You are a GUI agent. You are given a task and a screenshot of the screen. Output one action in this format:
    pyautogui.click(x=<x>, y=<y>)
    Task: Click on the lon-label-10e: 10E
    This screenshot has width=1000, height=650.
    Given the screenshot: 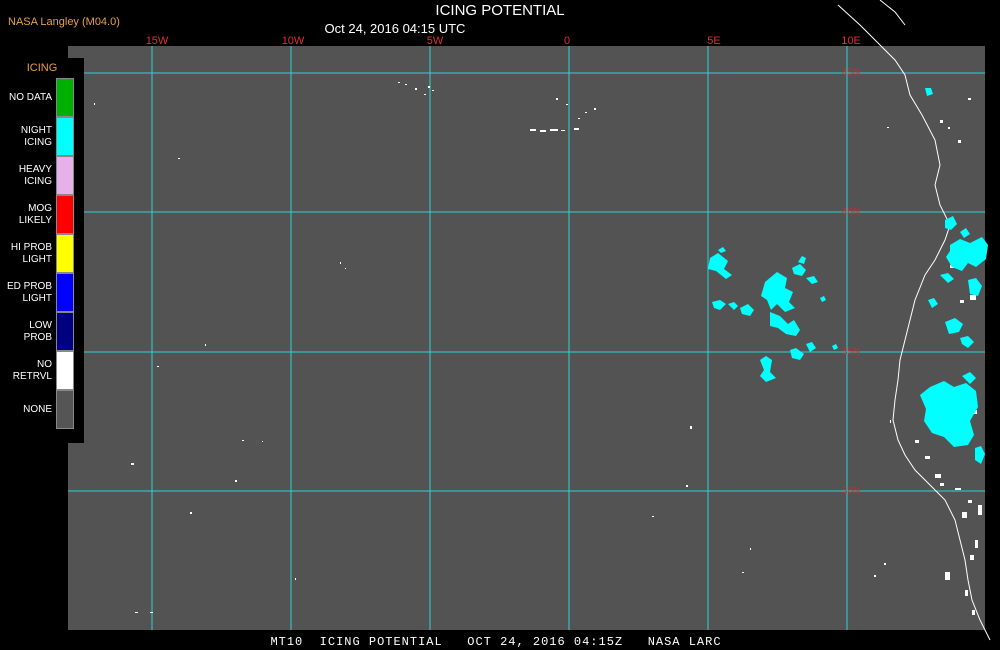 What is the action you would take?
    pyautogui.click(x=851, y=41)
    